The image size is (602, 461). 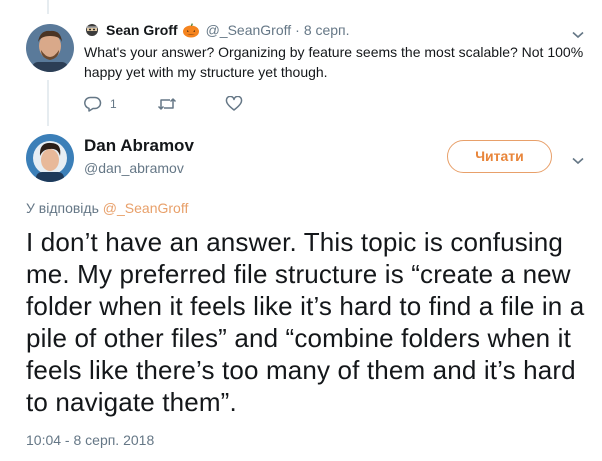 What do you see at coordinates (167, 104) in the screenshot?
I see `retweet-icon` at bounding box center [167, 104].